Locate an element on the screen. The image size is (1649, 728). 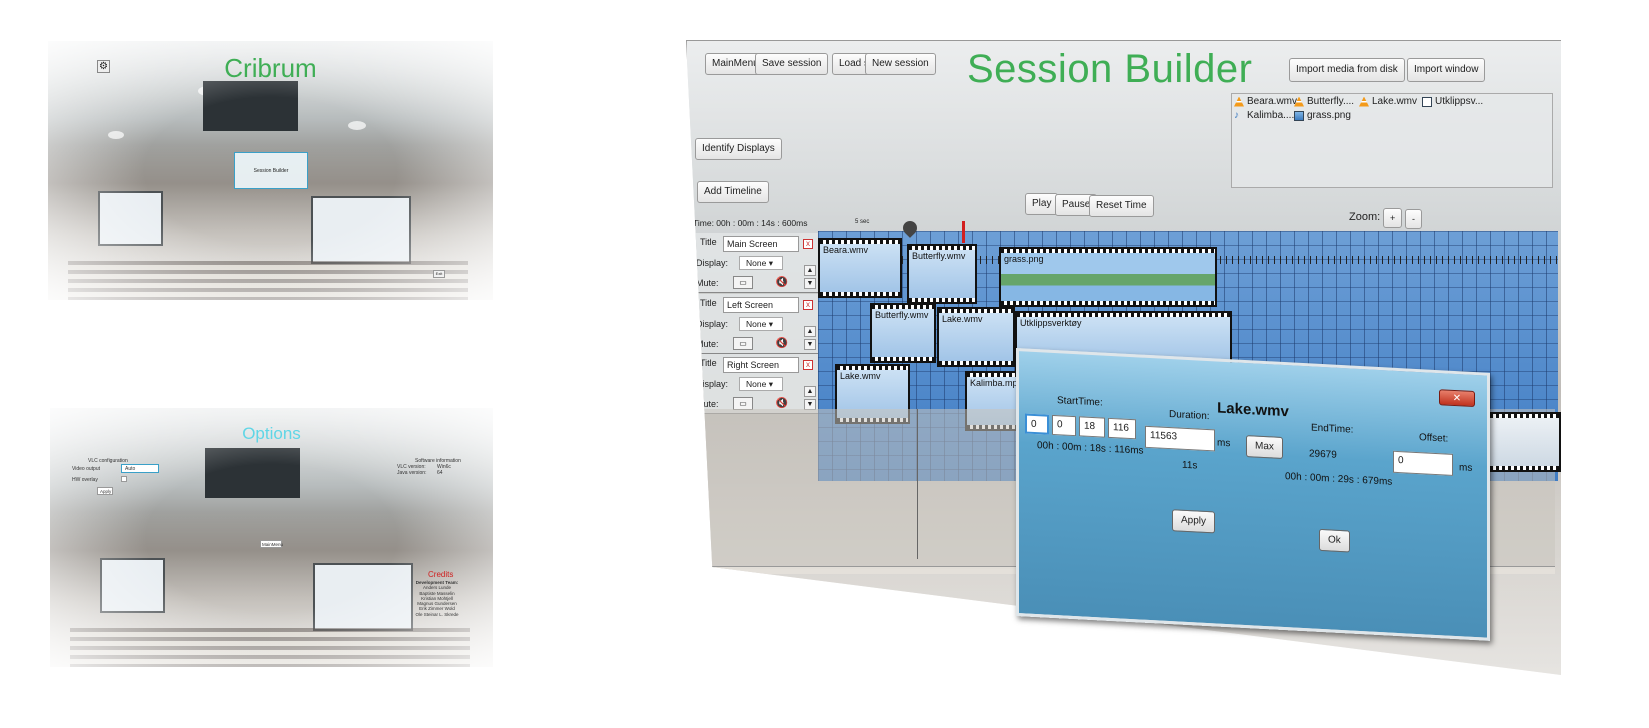
music-icon: ♪ is located at coordinates (1236, 115).